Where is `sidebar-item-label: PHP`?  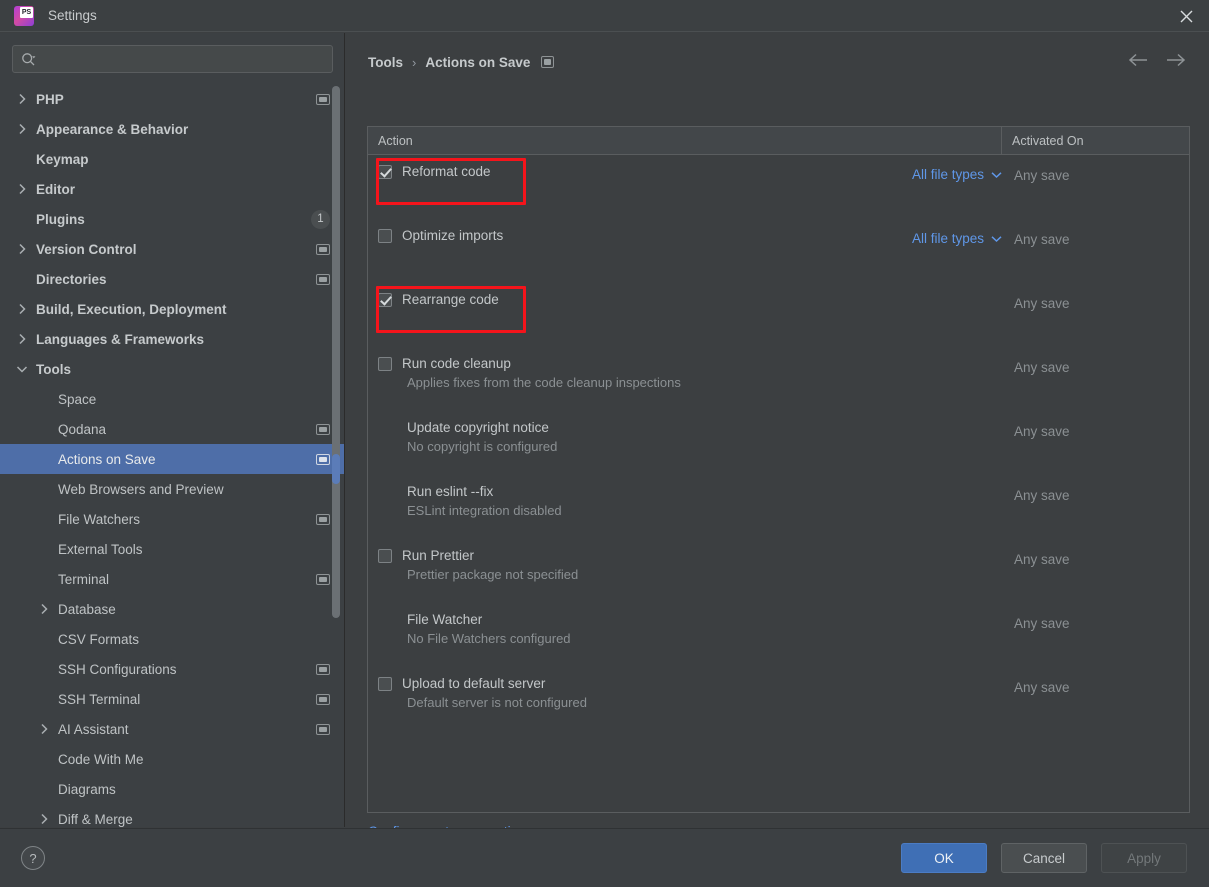 sidebar-item-label: PHP is located at coordinates (50, 99).